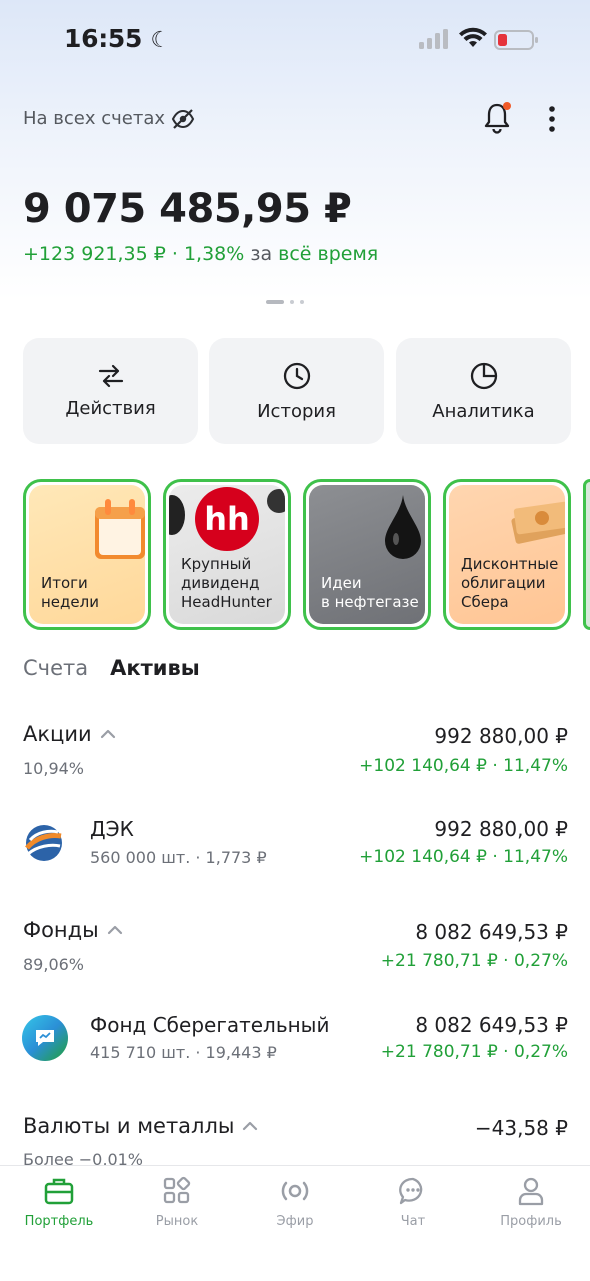  I want to click on period-selector: всё время, so click(328, 254).